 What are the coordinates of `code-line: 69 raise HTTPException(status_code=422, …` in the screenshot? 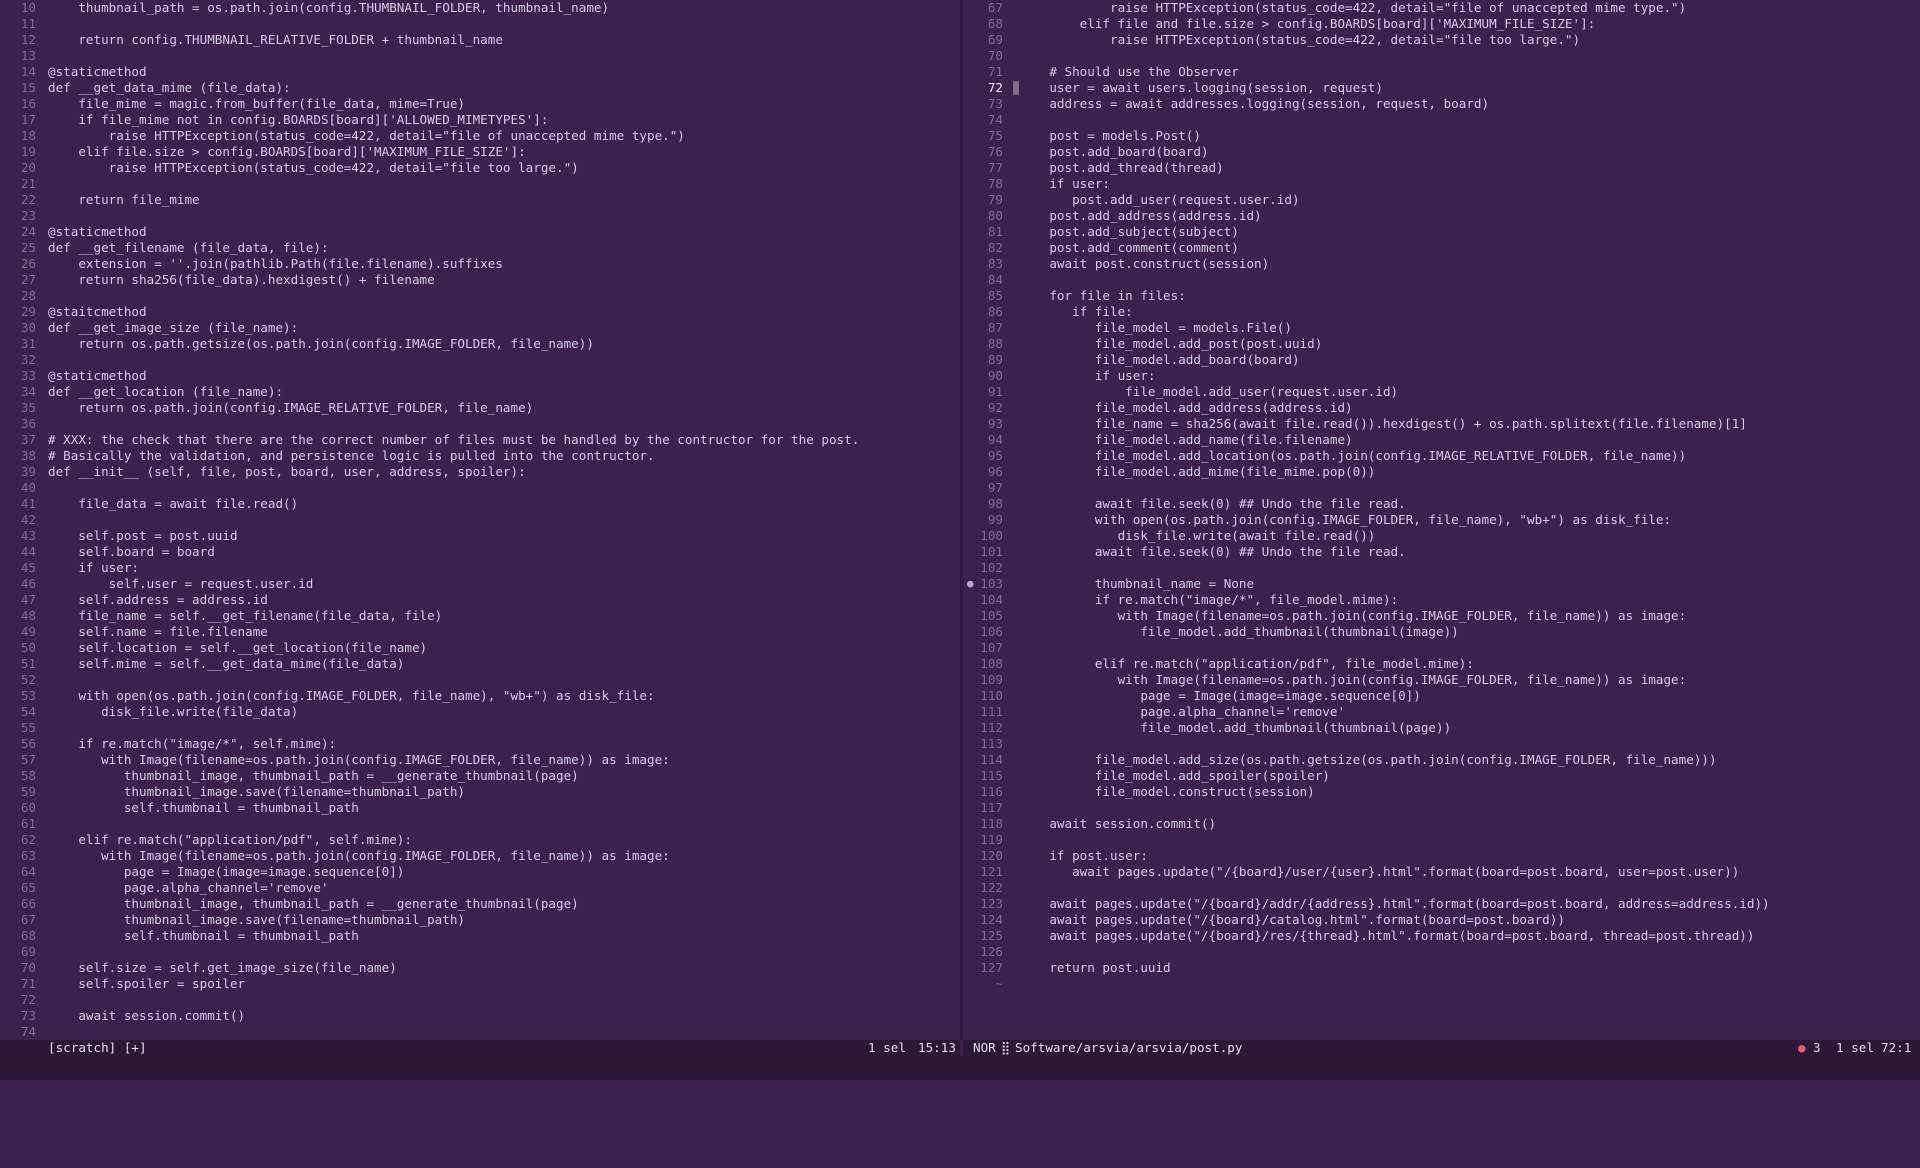 It's located at (1441, 40).